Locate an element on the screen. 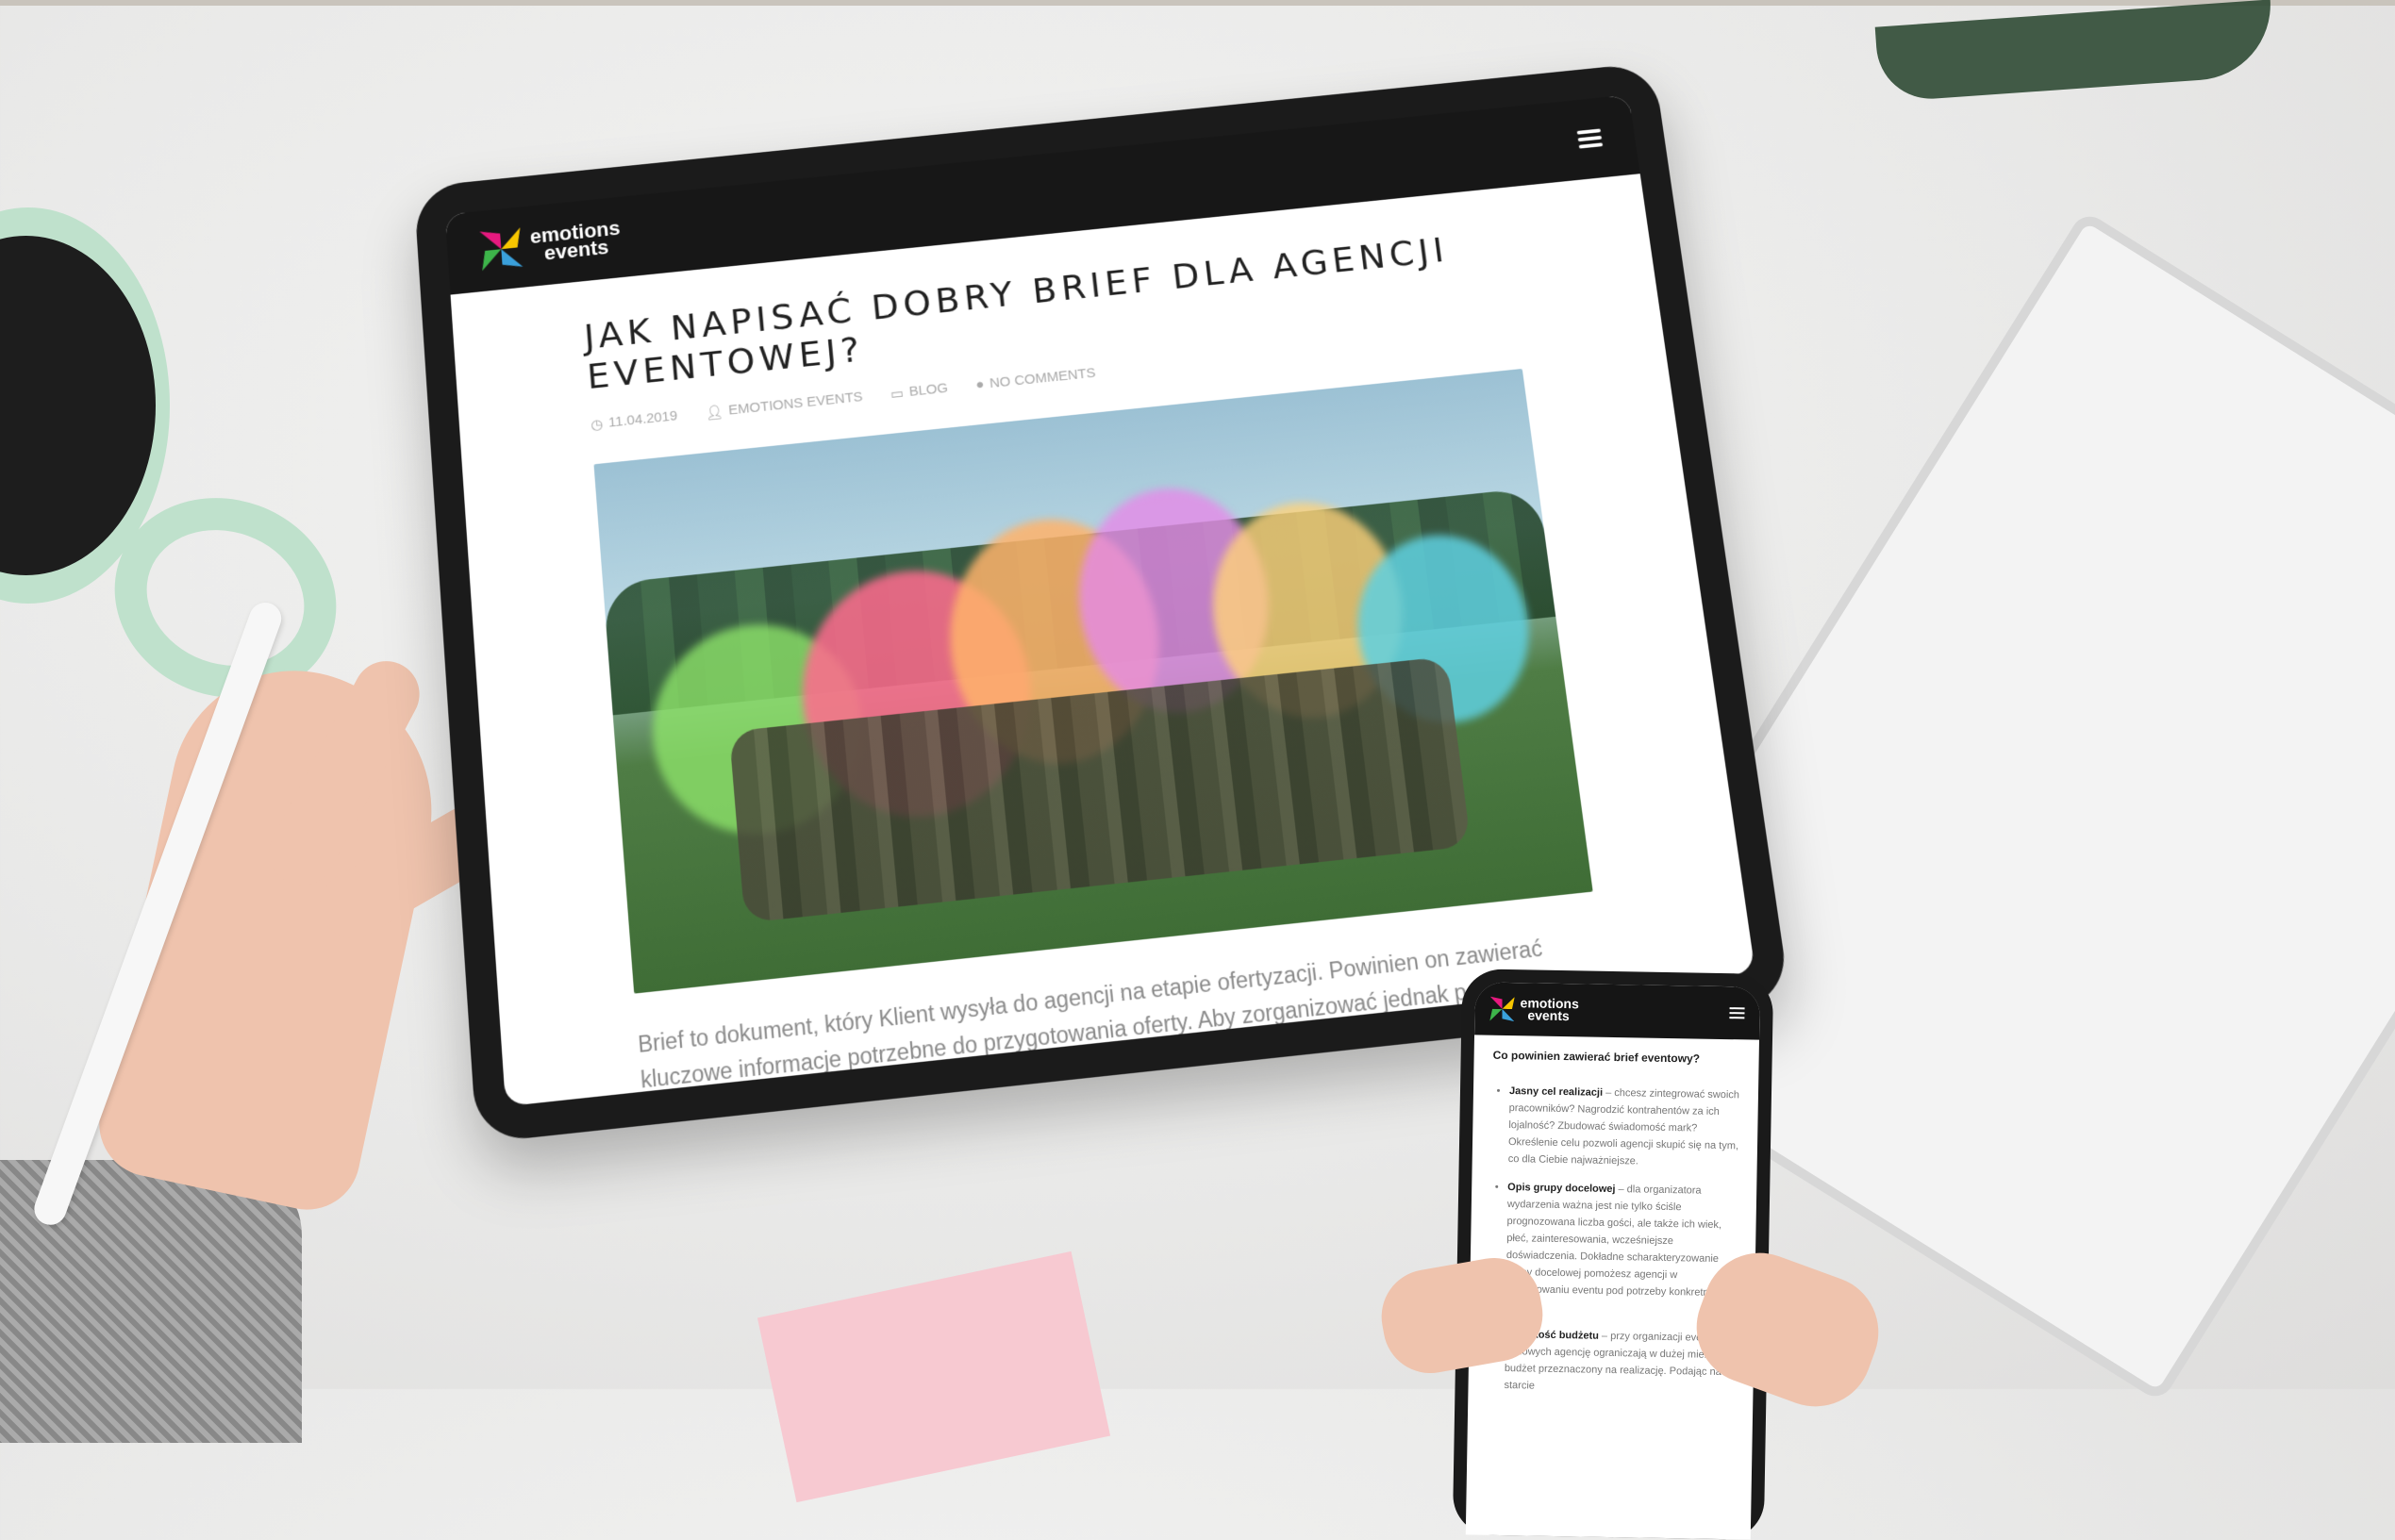 Image resolution: width=2395 pixels, height=1540 pixels. comment-icon: ● is located at coordinates (980, 384).